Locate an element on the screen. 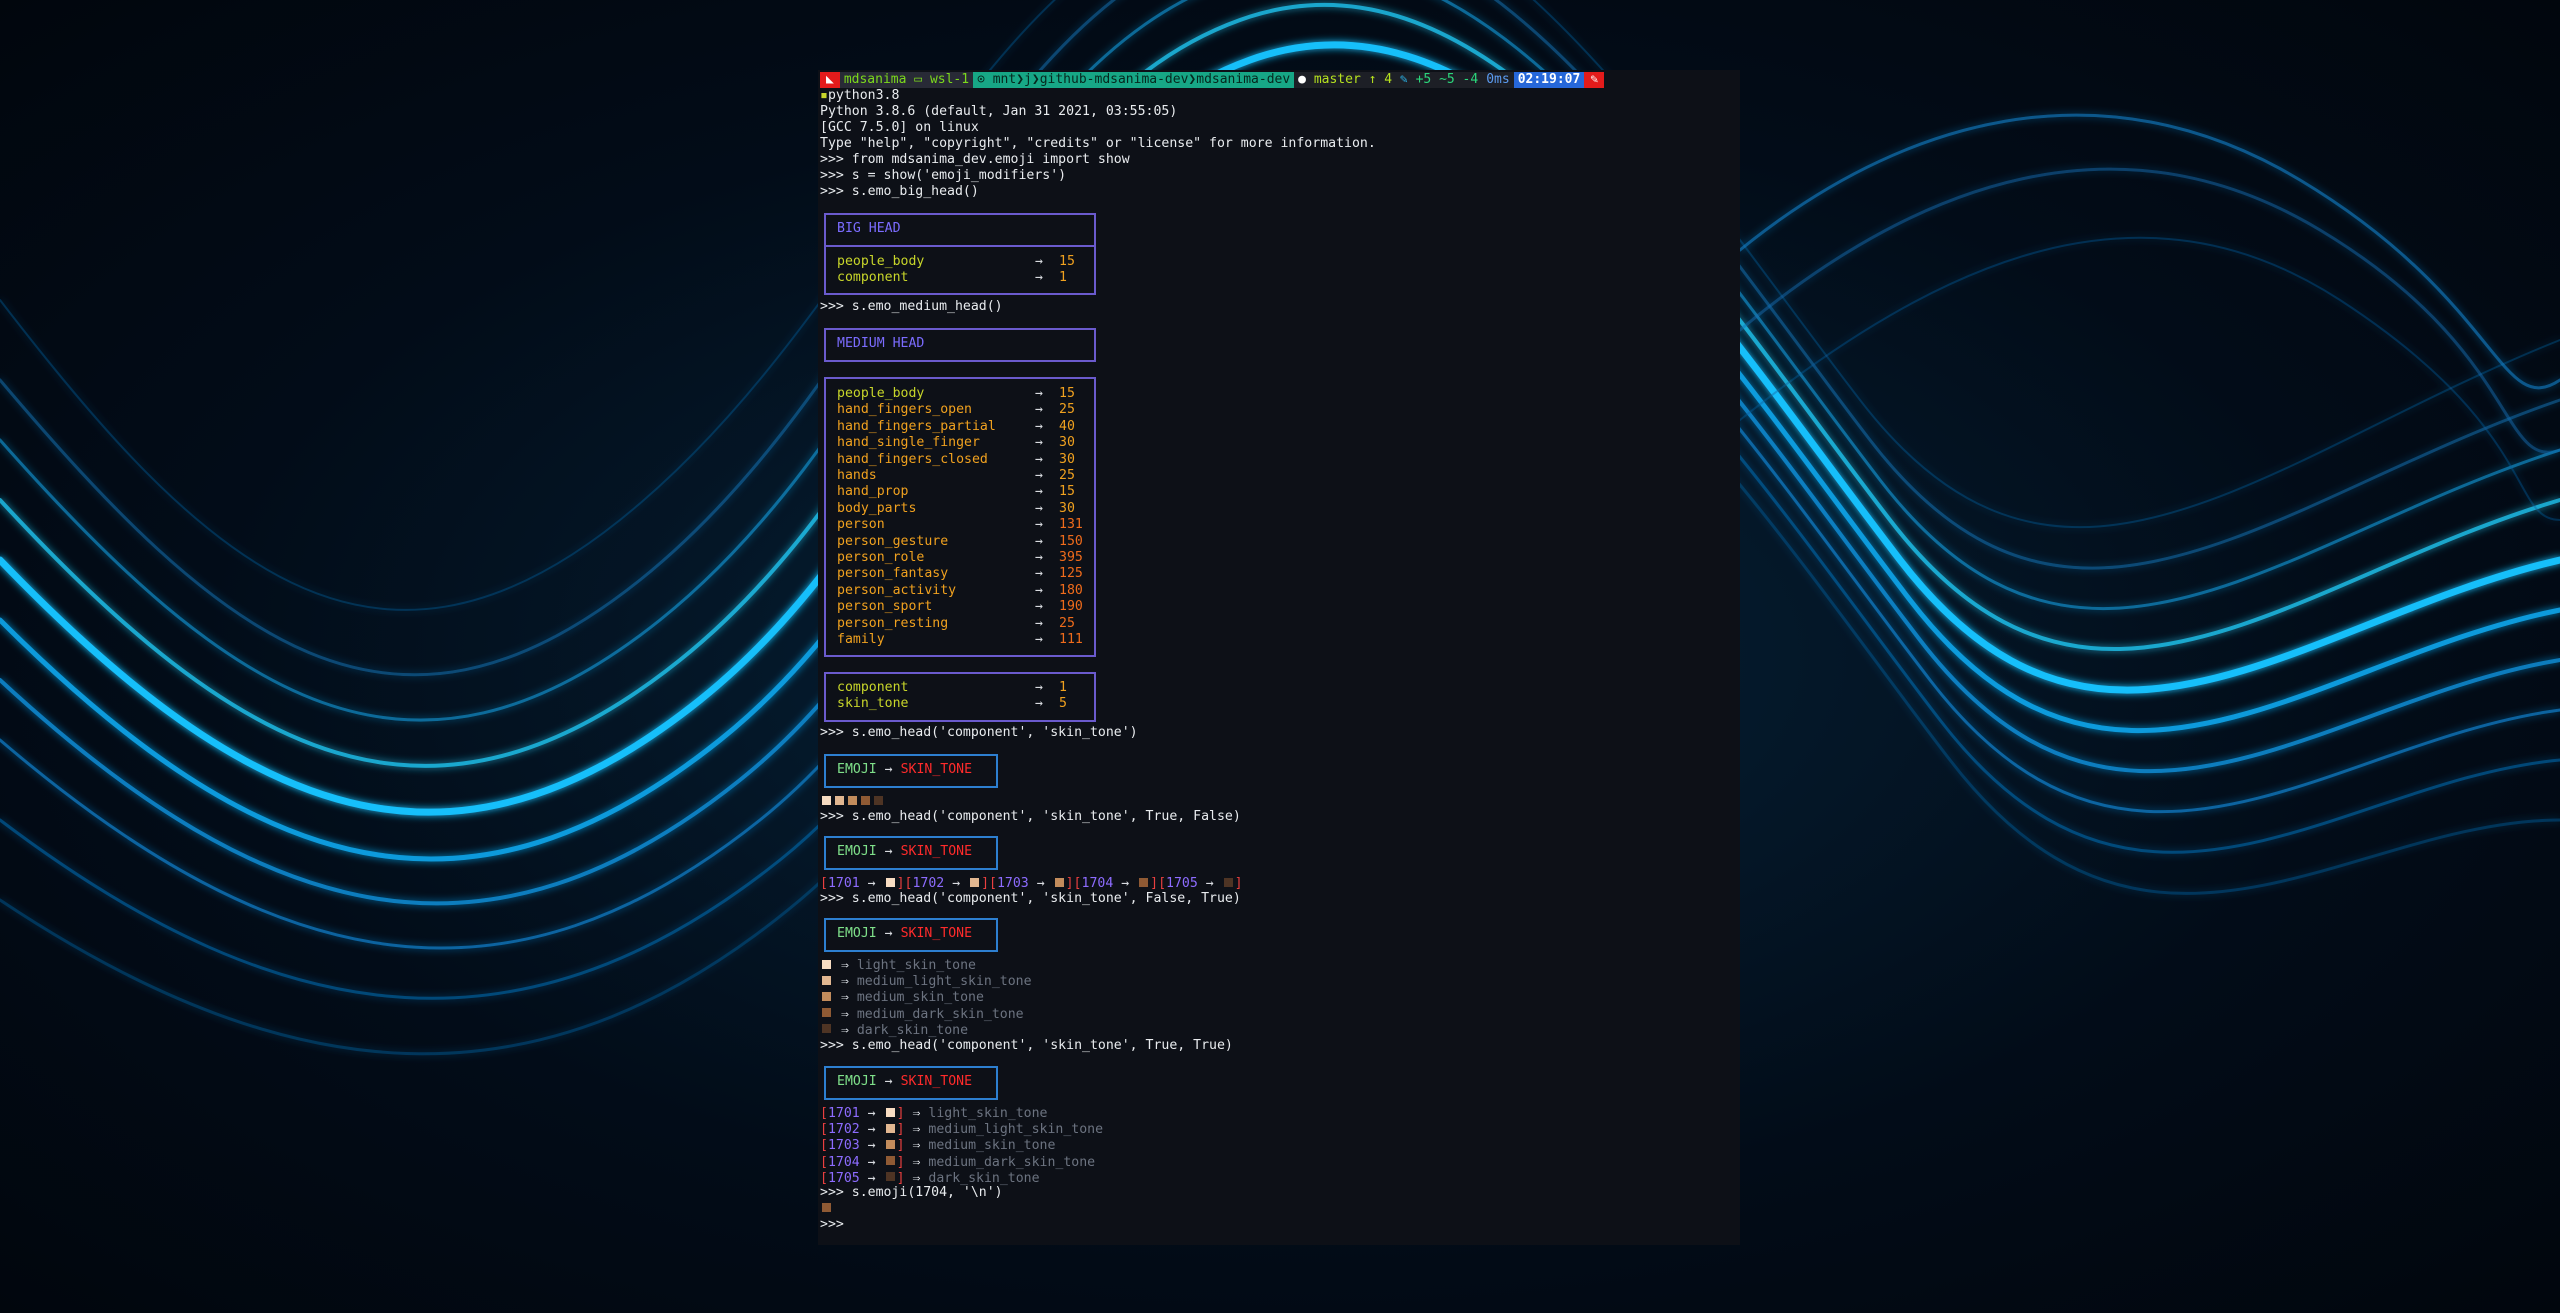 Image resolution: width=2560 pixels, height=1313 pixels. emoji-output is located at coordinates (826, 1209).